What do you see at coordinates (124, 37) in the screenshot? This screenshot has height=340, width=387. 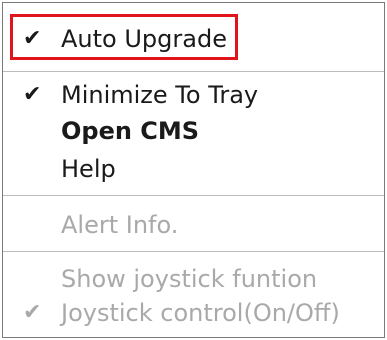 I see `highlight-box` at bounding box center [124, 37].